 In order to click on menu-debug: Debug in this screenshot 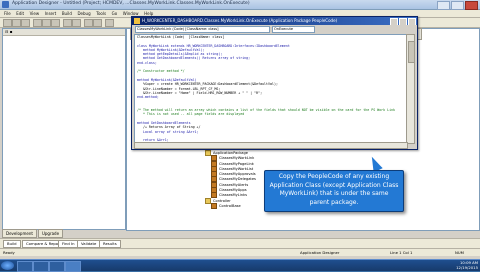, I will do `click(83, 13)`.